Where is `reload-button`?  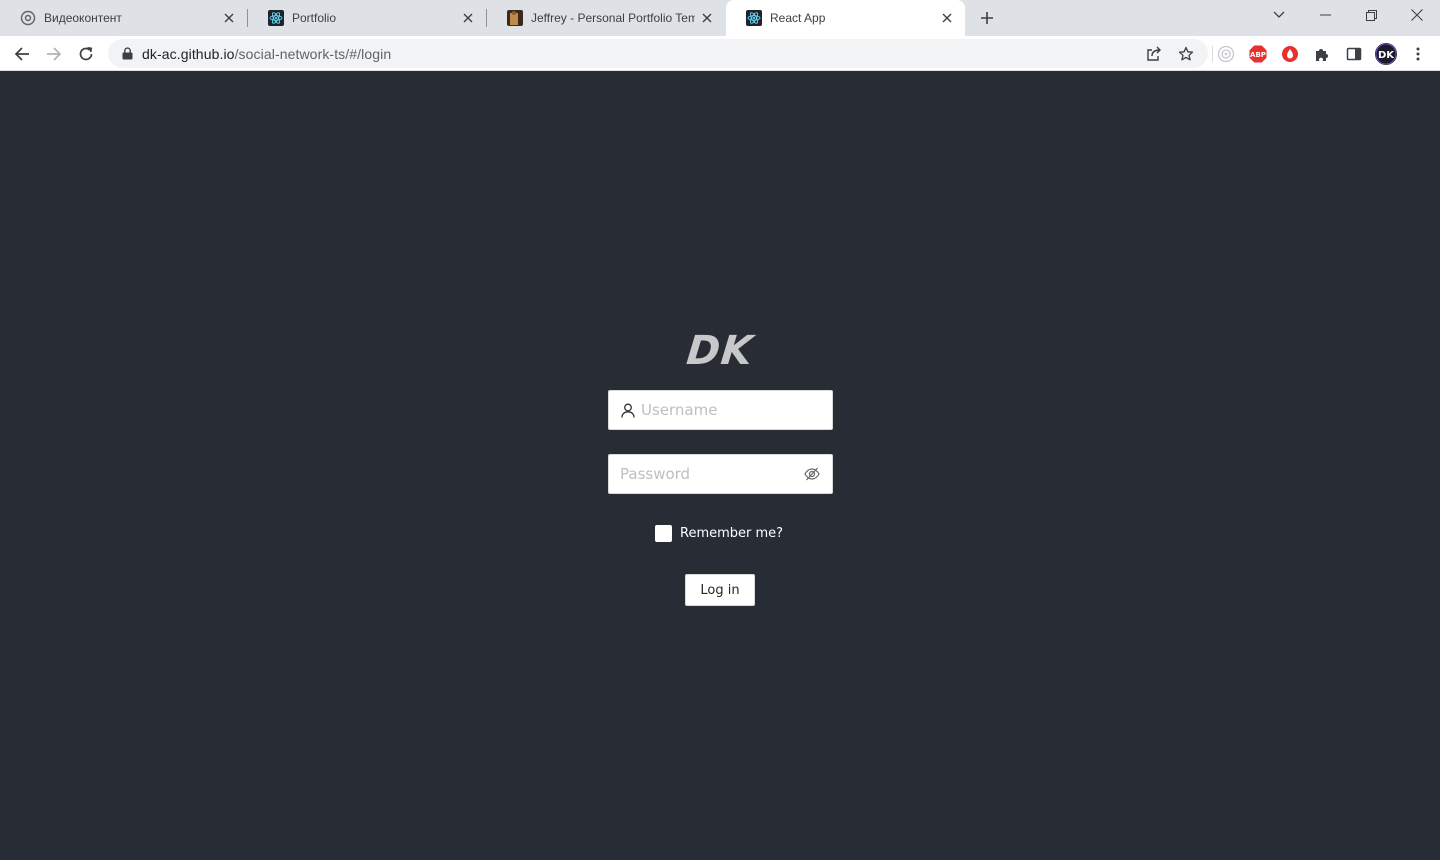 reload-button is located at coordinates (86, 54).